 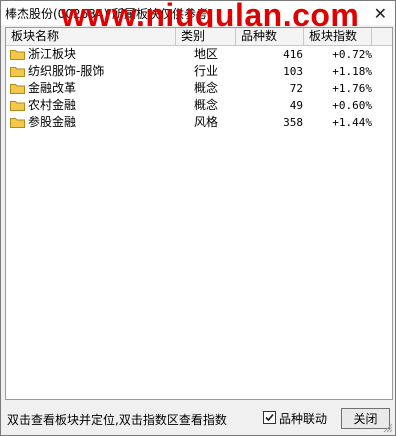 I want to click on sector-count: 103, so click(x=293, y=71).